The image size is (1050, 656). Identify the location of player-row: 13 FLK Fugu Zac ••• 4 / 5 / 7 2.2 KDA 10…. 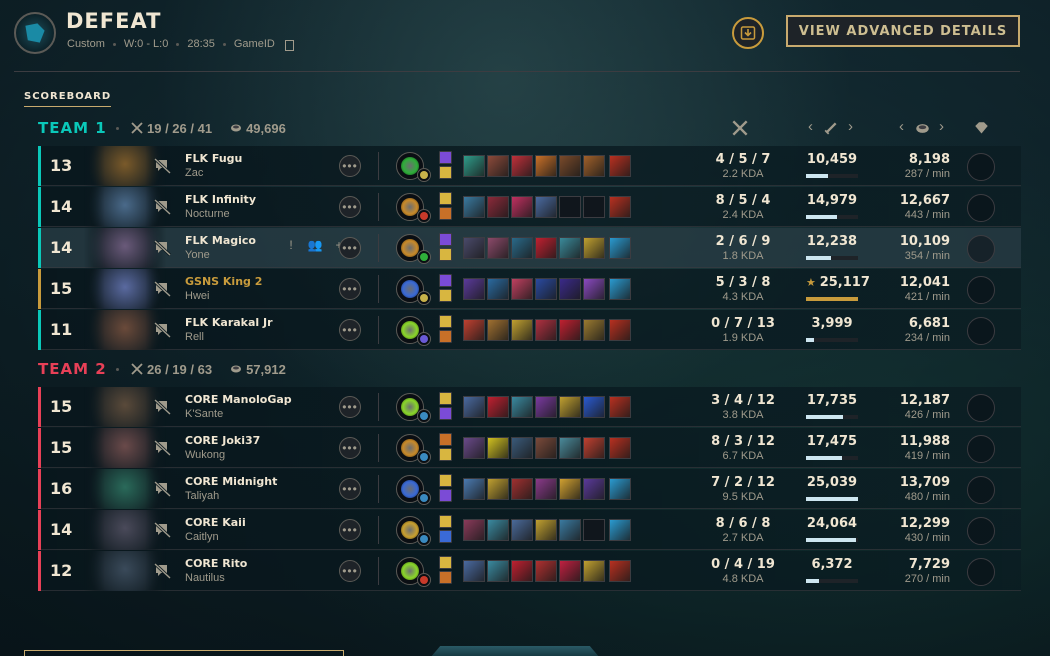
(529, 166).